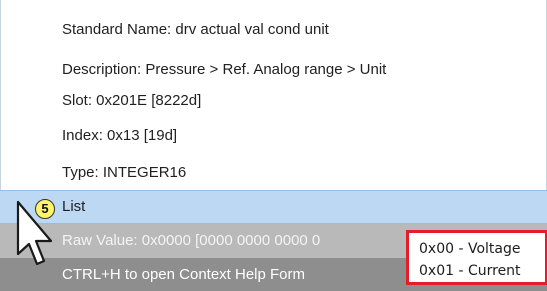  What do you see at coordinates (469, 249) in the screenshot?
I see `voltage-option: 0x00 - Voltage` at bounding box center [469, 249].